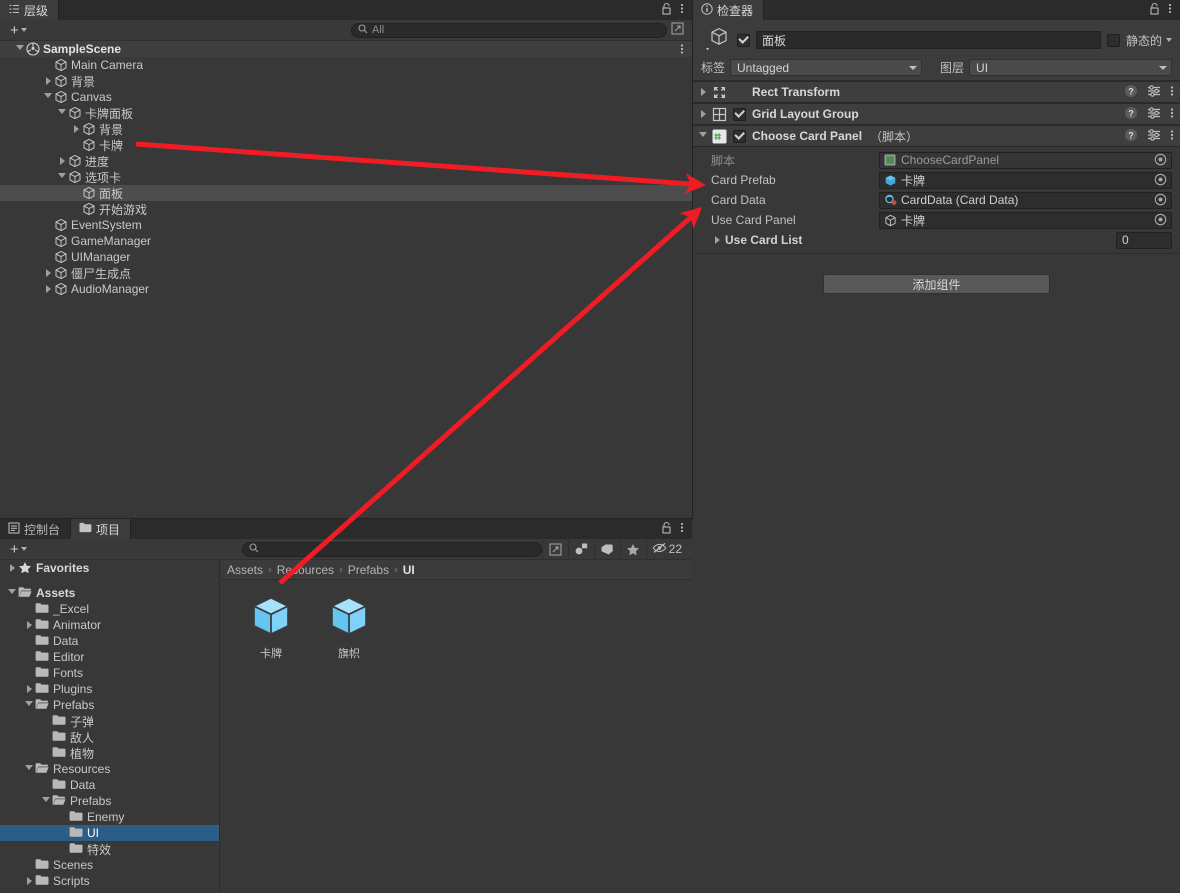 The width and height of the screenshot is (1180, 893). I want to click on hierarchy-item-7: 进度, so click(346, 161).